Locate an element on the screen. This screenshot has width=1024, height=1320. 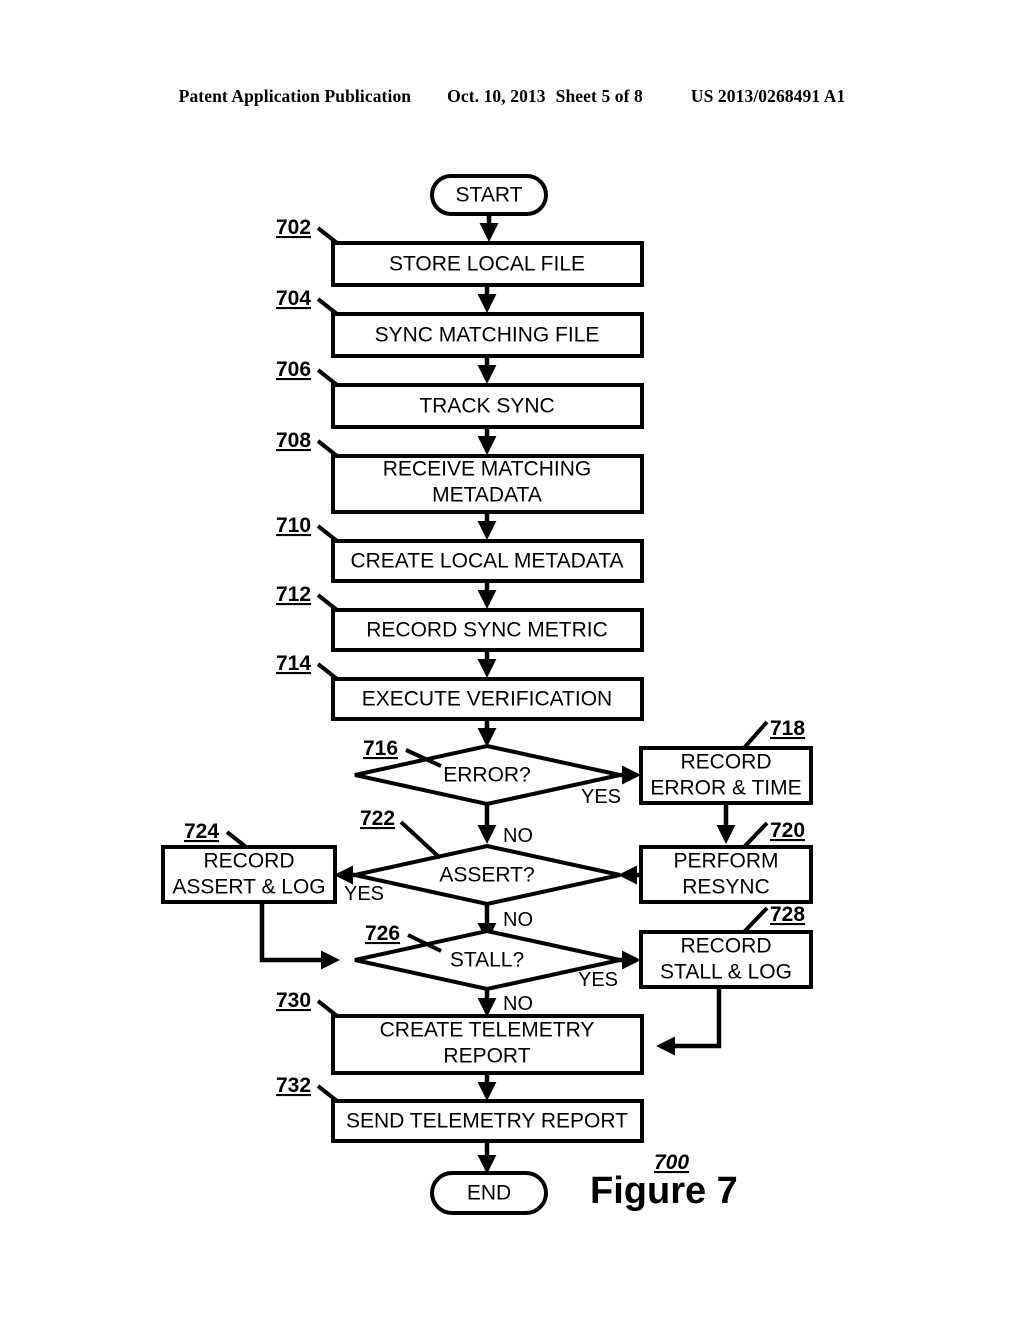
label-error-yes: YES is located at coordinates (601, 797).